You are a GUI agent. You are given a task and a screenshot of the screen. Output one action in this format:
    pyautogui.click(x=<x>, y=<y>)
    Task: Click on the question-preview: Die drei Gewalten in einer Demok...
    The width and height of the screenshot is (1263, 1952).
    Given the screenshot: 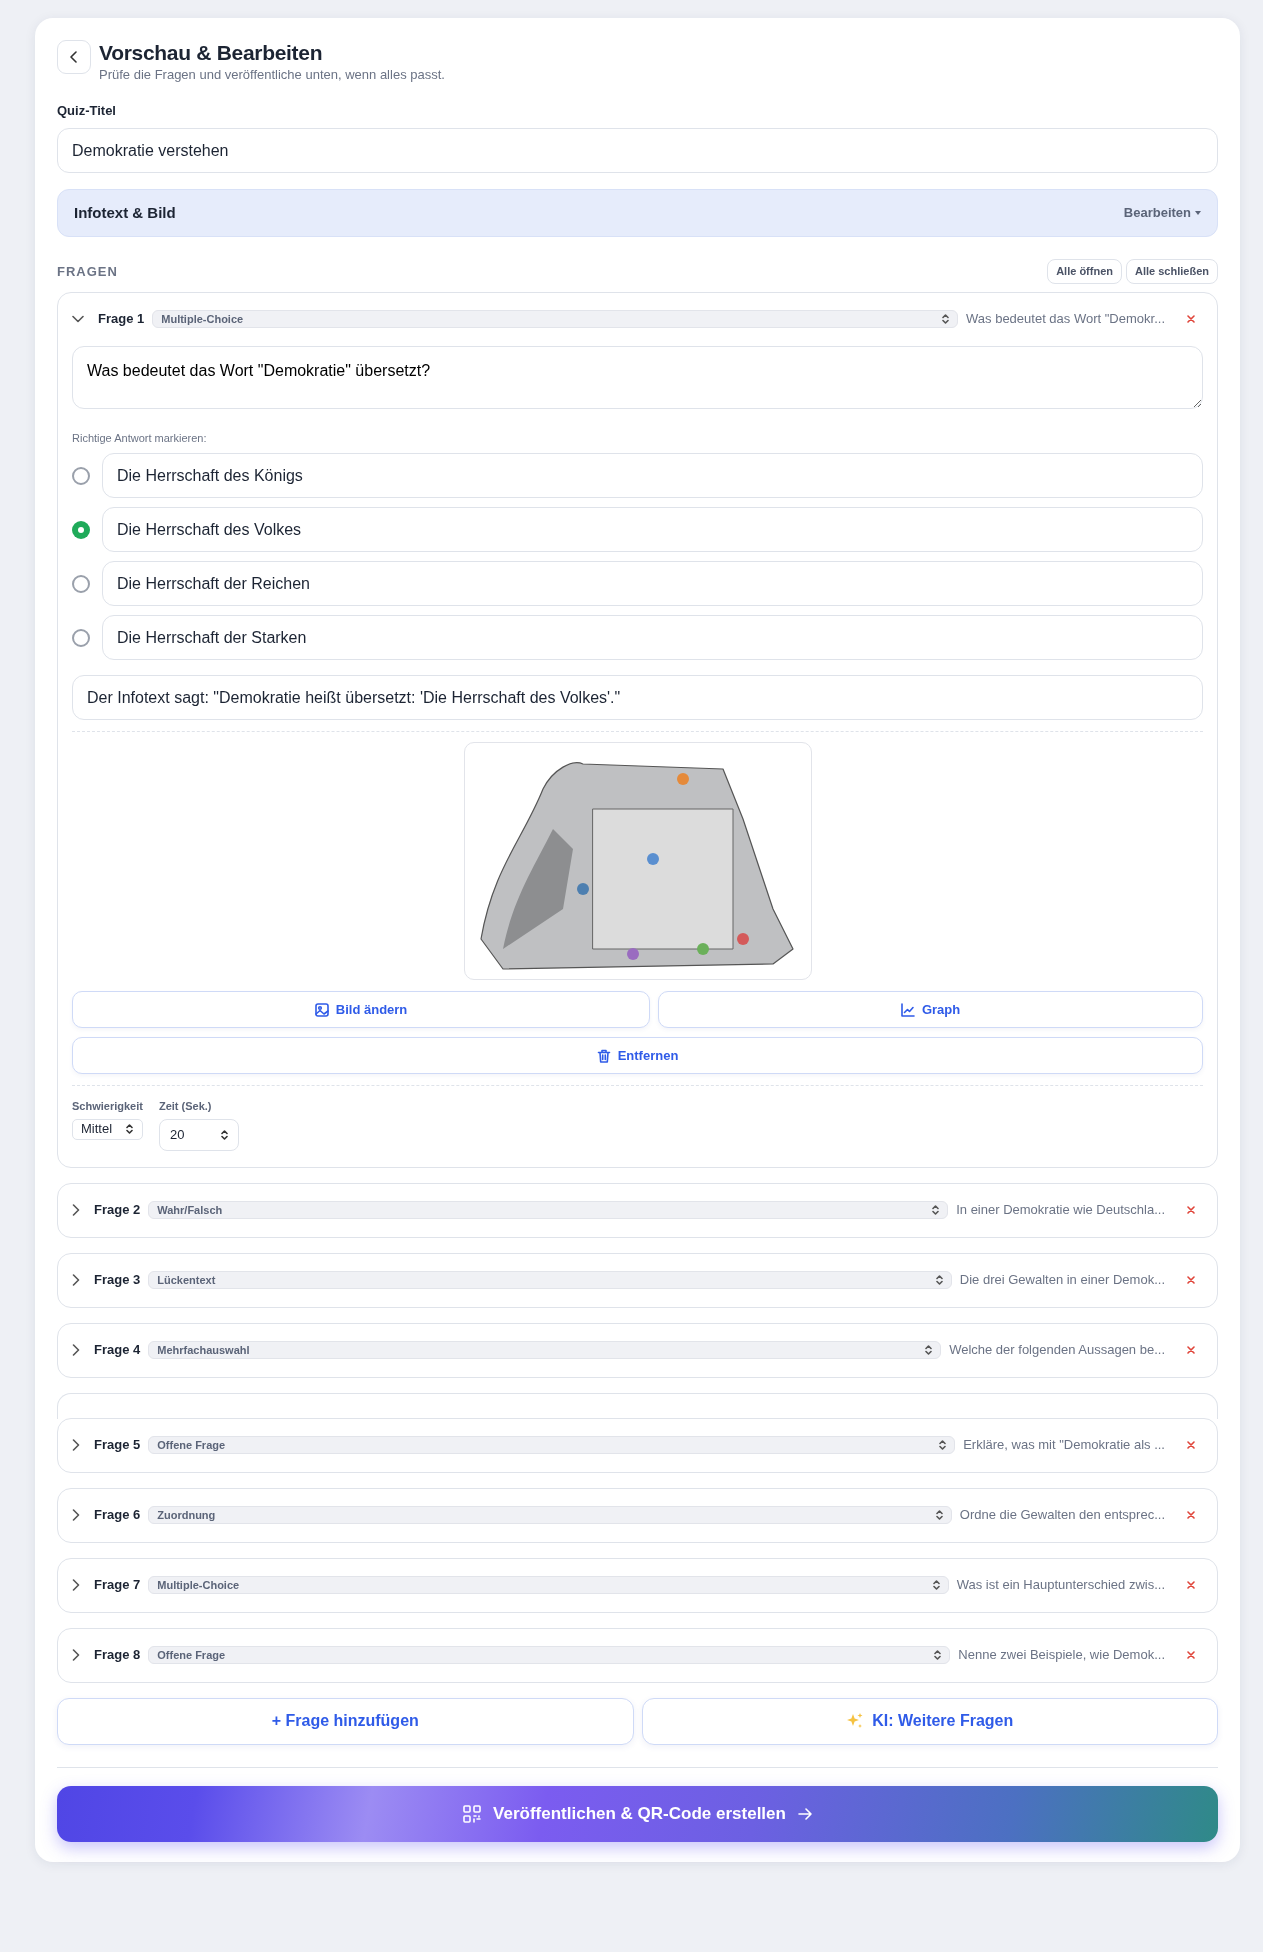 What is the action you would take?
    pyautogui.click(x=1062, y=1280)
    